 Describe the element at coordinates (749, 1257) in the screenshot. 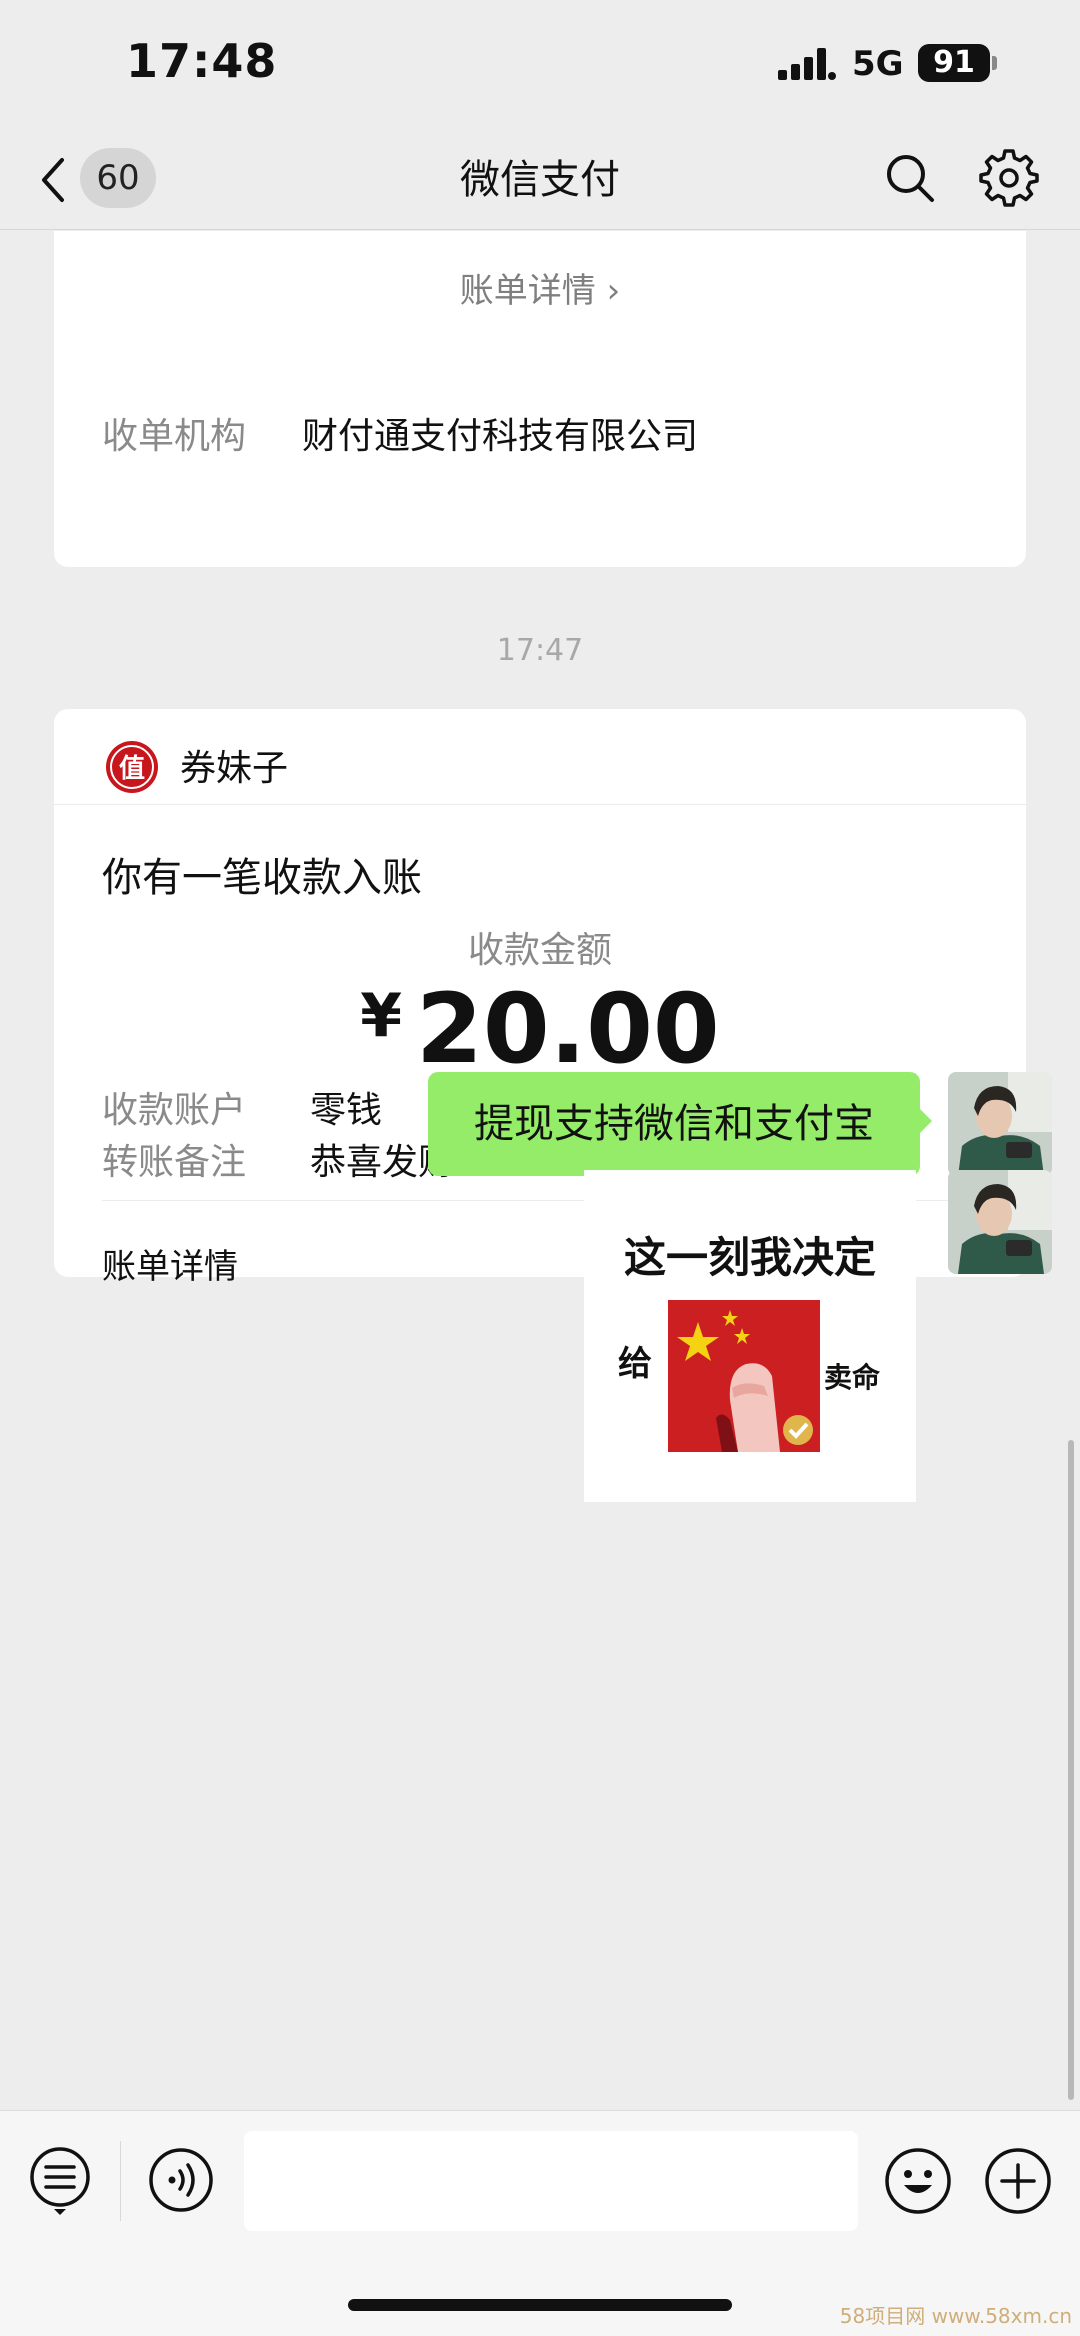

I see `sticker-caption: 这一刻我决定` at that location.